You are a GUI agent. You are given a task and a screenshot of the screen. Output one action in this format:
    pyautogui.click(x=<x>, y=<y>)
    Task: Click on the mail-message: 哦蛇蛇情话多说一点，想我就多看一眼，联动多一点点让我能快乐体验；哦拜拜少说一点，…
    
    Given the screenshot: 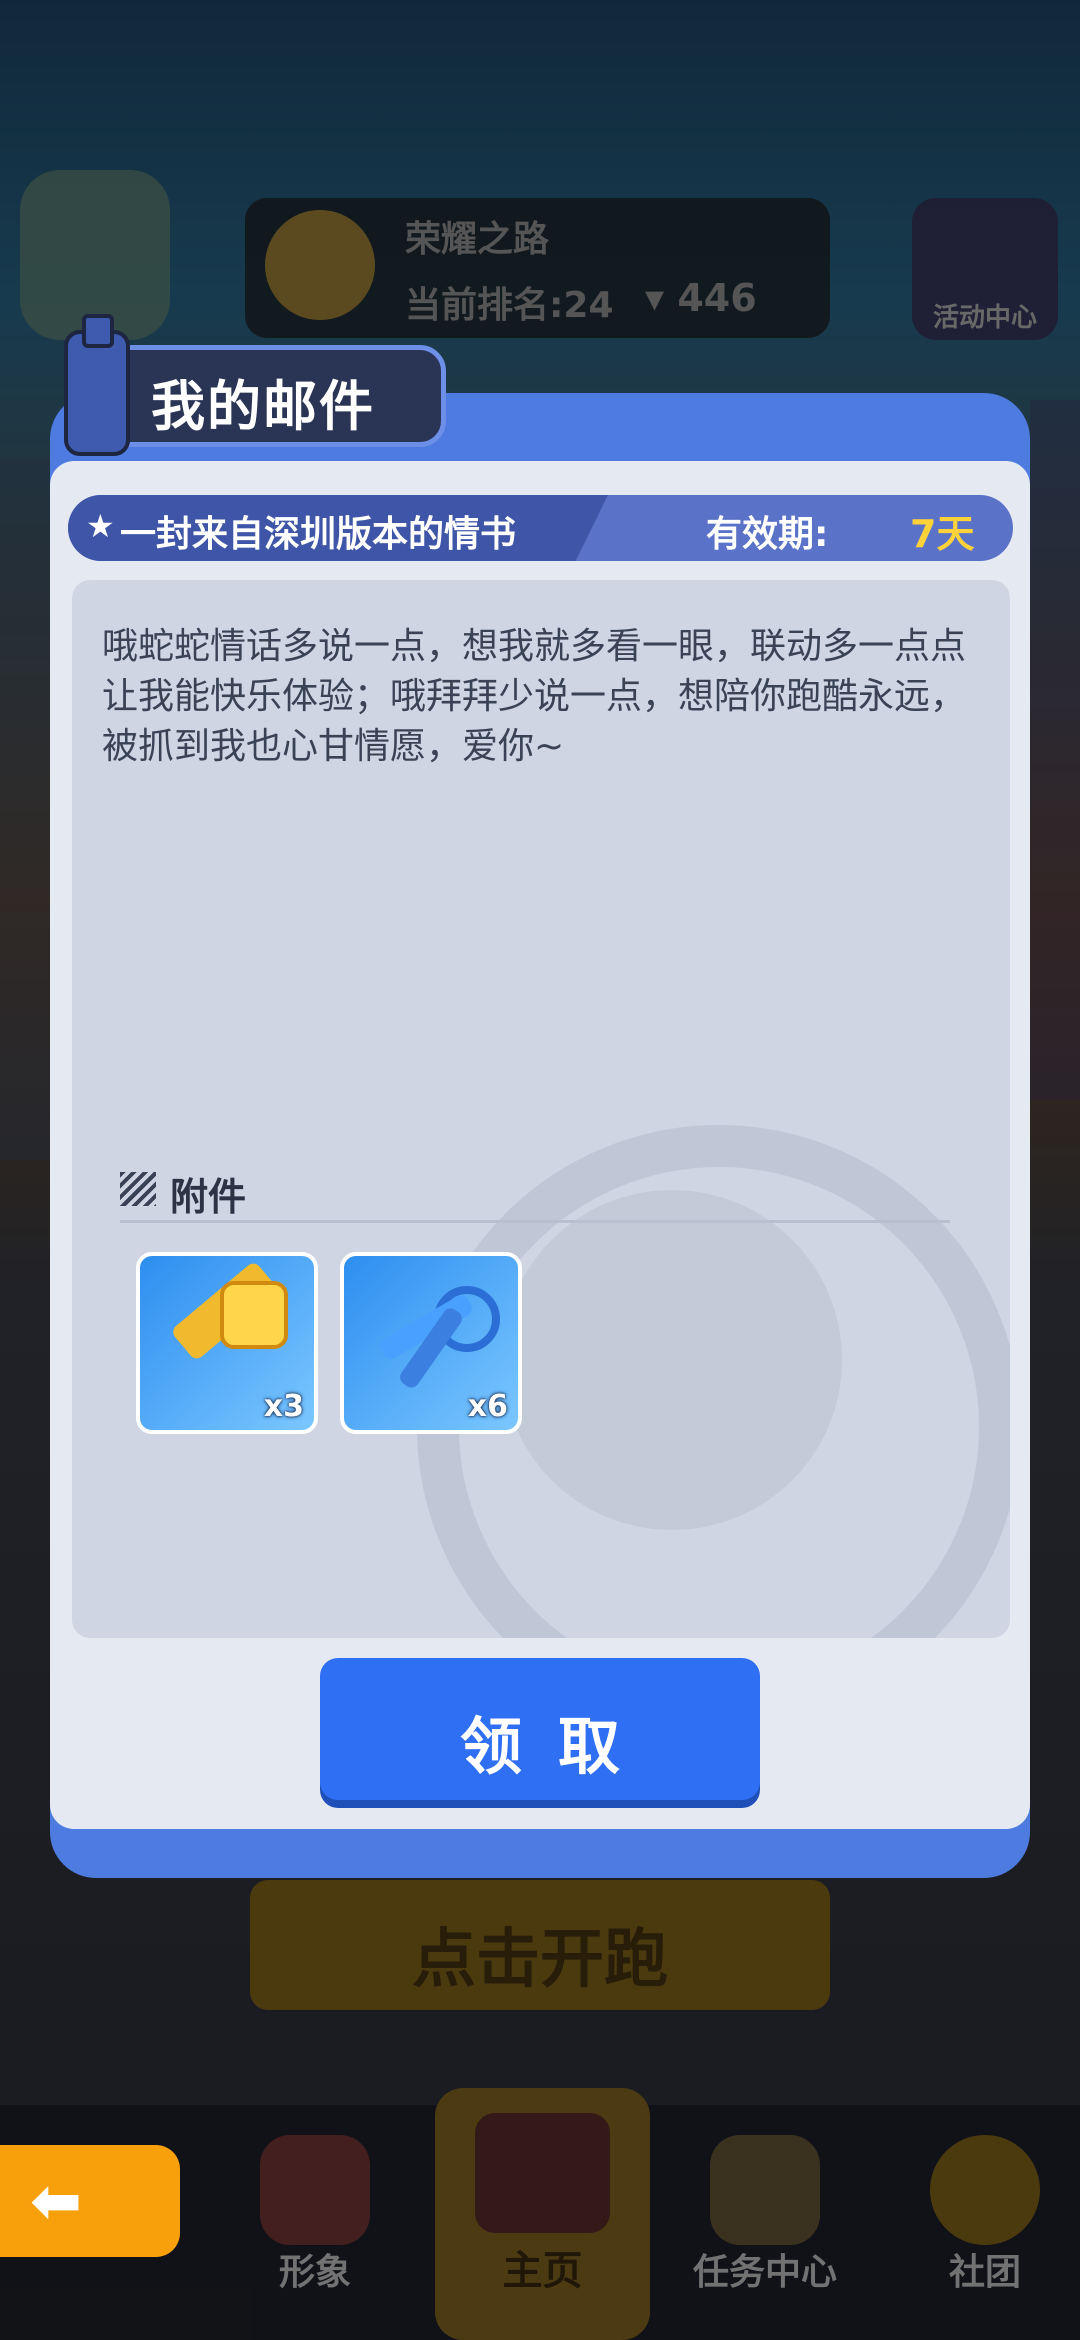 What is the action you would take?
    pyautogui.click(x=534, y=696)
    